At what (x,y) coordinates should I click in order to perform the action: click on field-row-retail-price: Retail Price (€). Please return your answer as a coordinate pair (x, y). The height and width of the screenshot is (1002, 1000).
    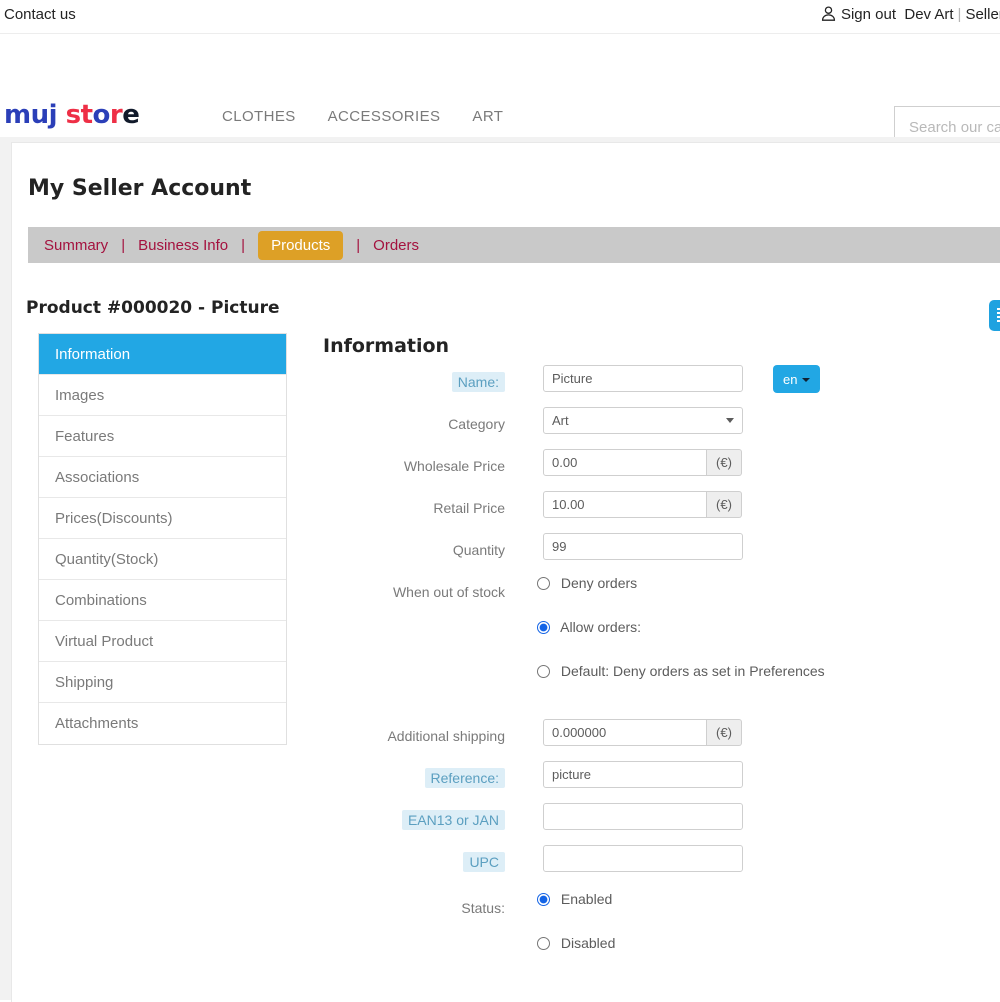
    Looking at the image, I should click on (643, 512).